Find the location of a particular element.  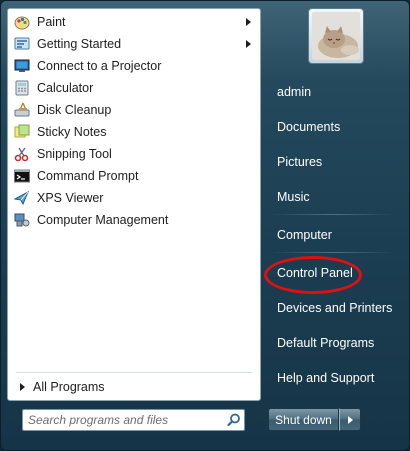

program-item-computer-management: Computer Management is located at coordinates (134, 220).